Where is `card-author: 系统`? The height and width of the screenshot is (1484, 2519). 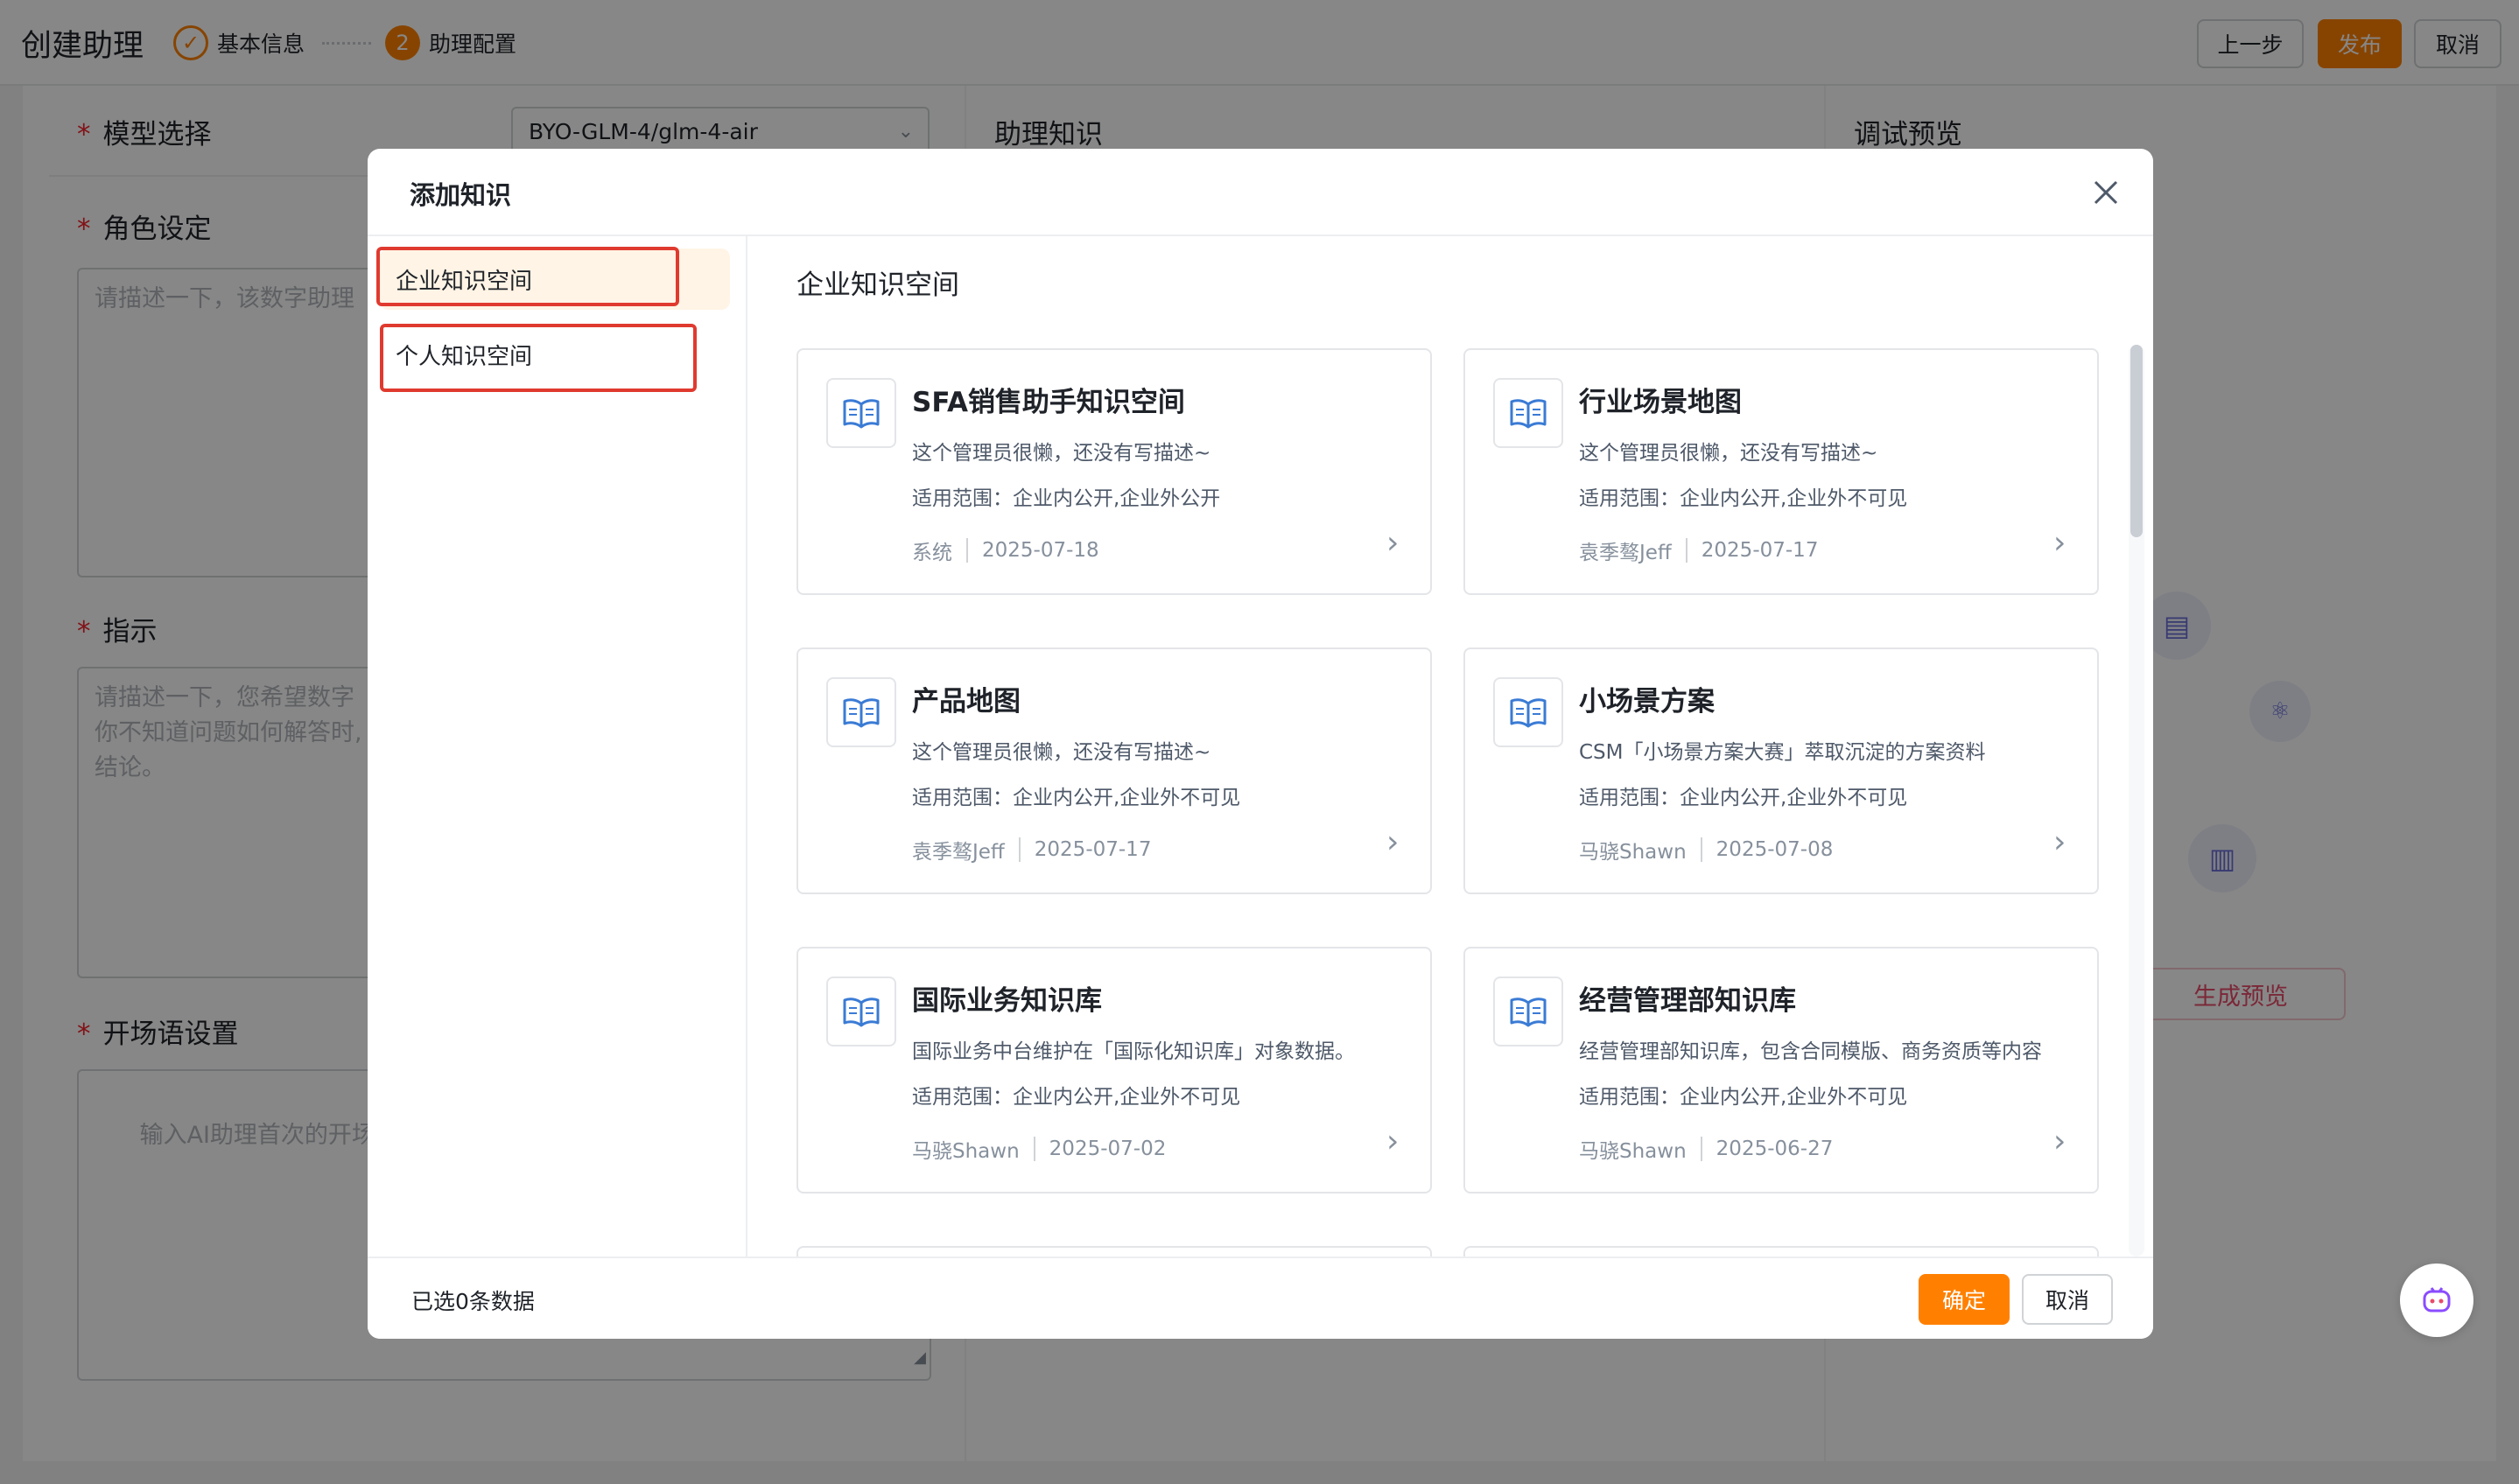
card-author: 系统 is located at coordinates (932, 553).